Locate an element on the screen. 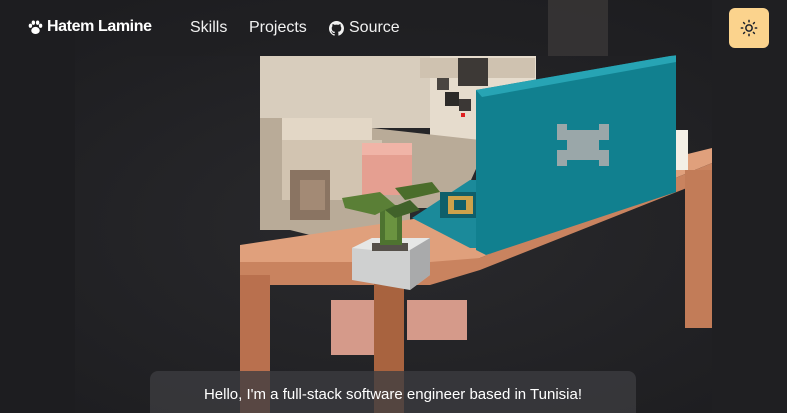 Image resolution: width=787 pixels, height=413 pixels. theme-toggle-button is located at coordinates (749, 28).